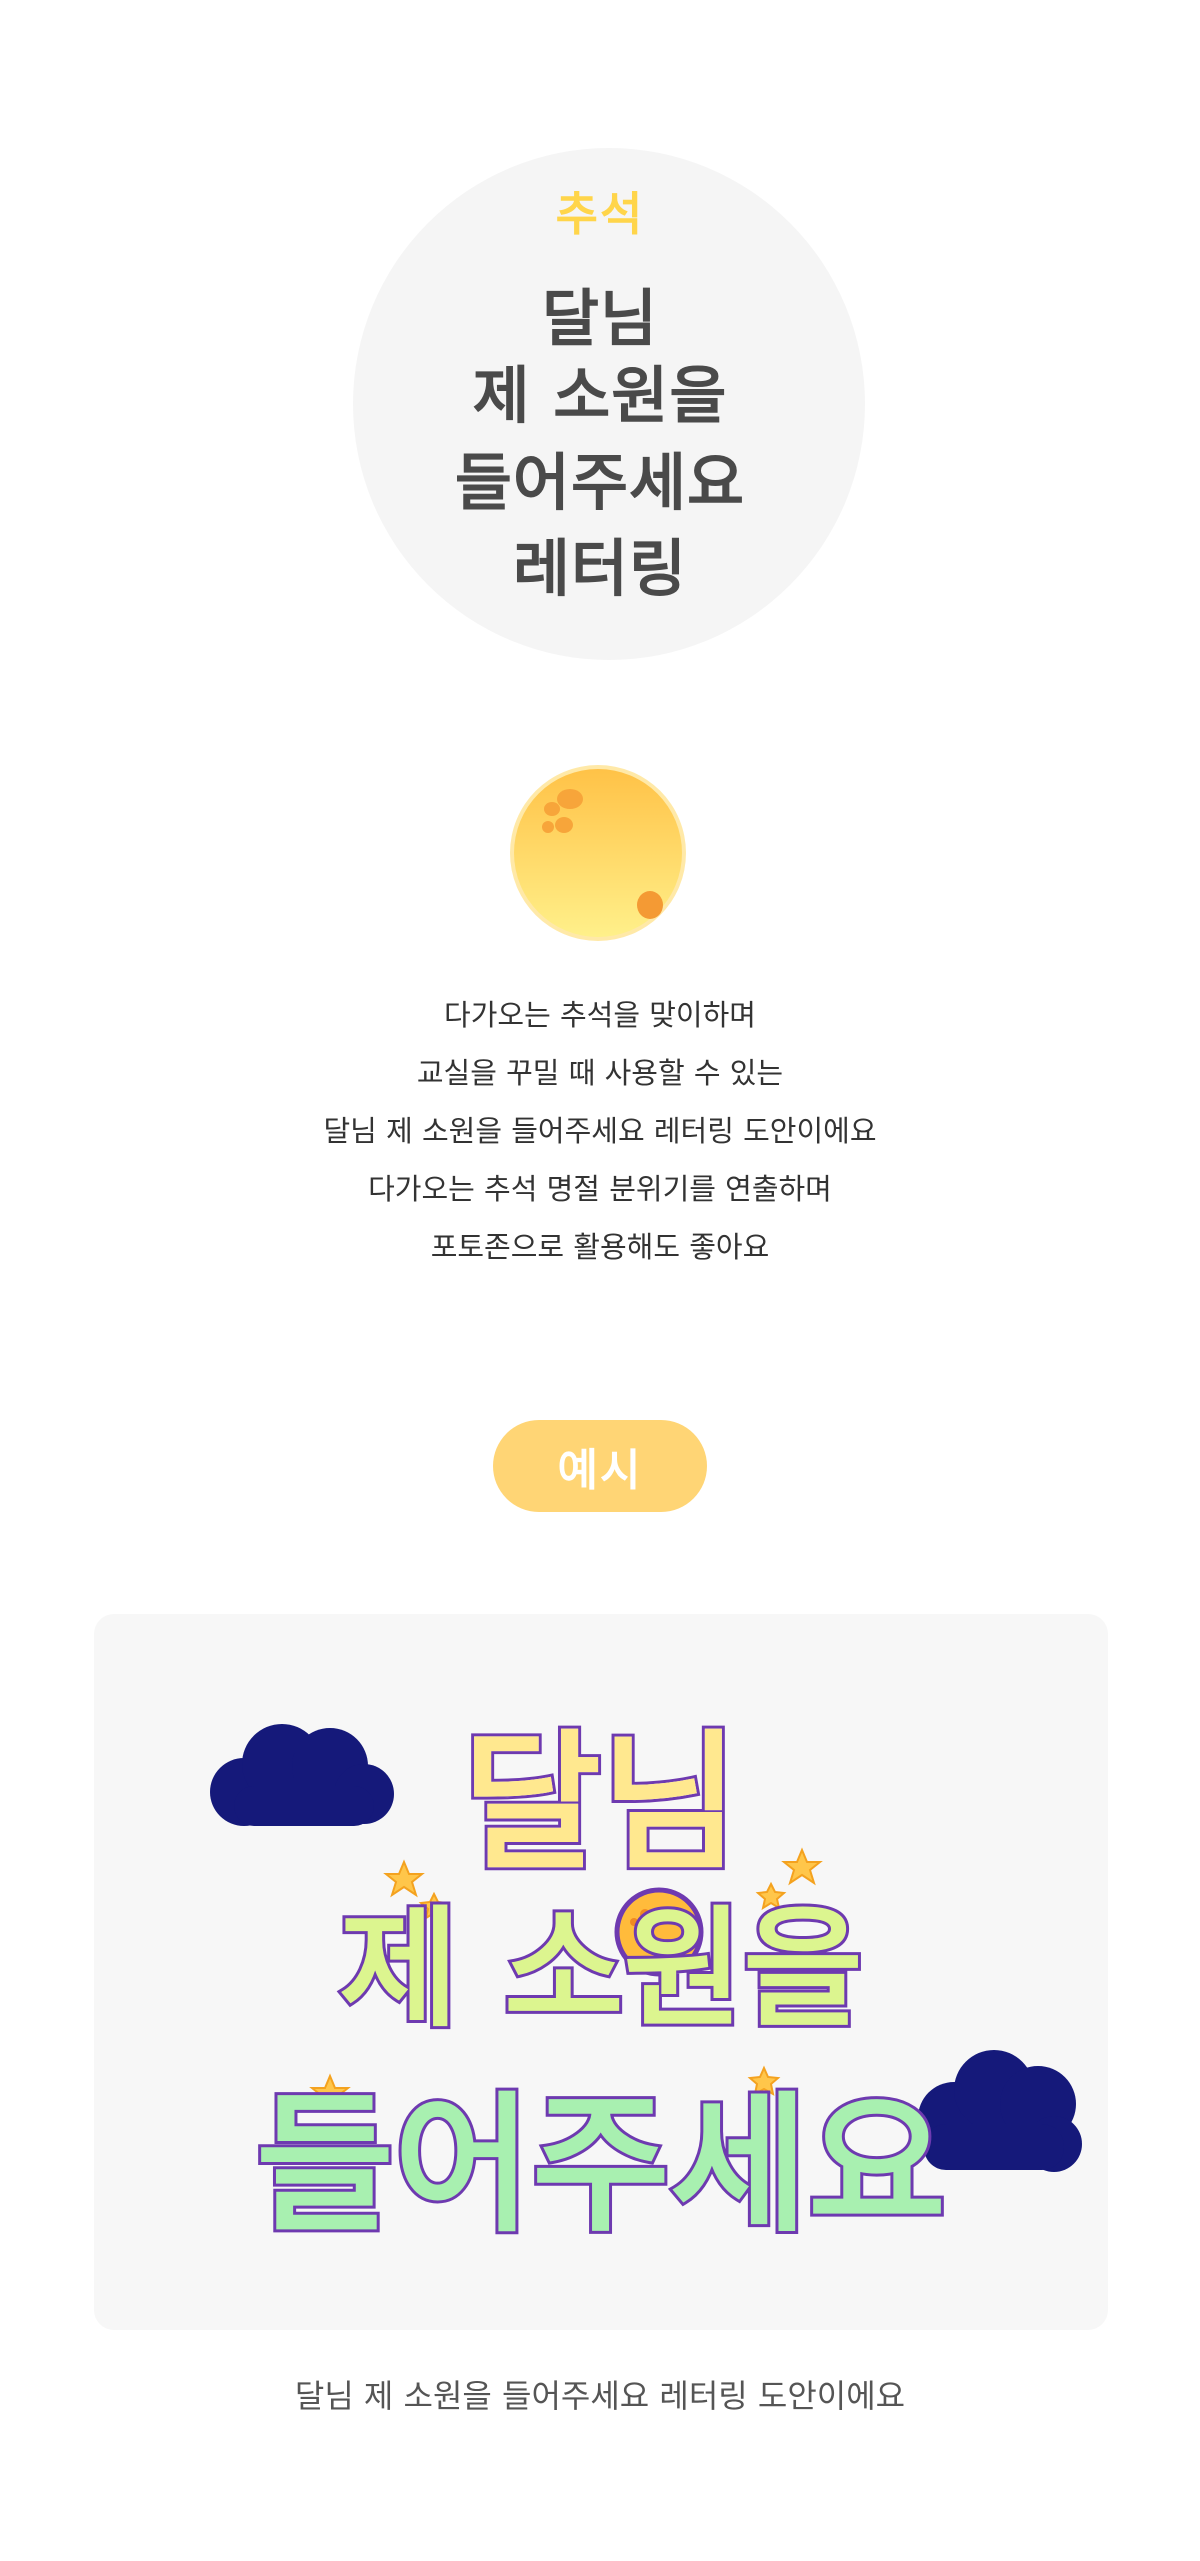 The image size is (1200, 2561). Describe the element at coordinates (598, 853) in the screenshot. I see `moon-icon` at that location.